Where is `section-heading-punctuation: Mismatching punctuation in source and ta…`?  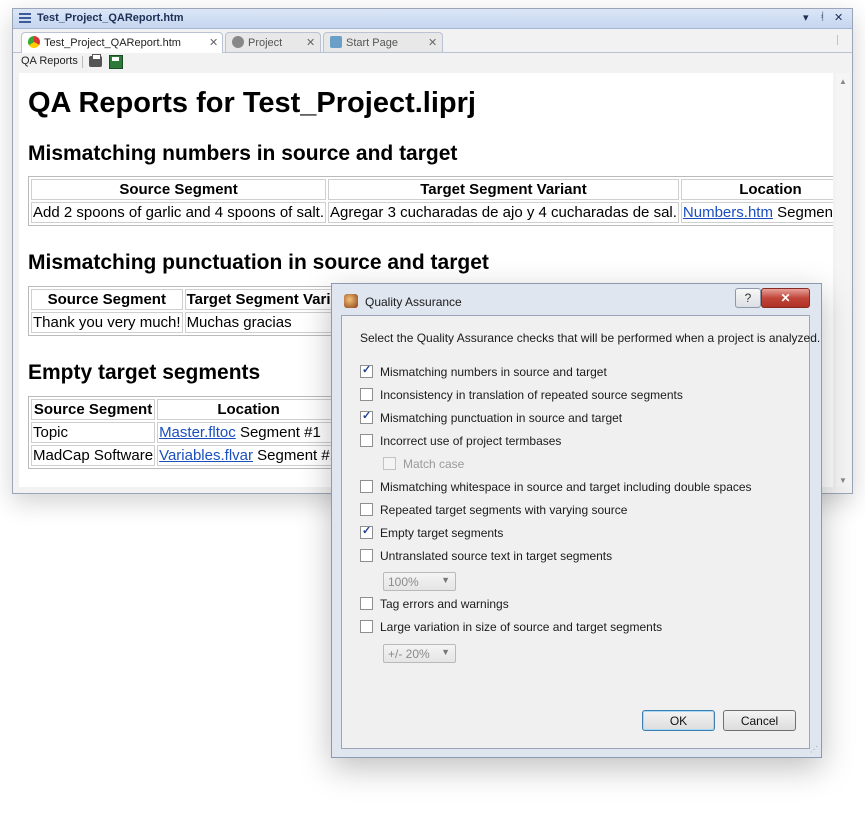 section-heading-punctuation: Mismatching punctuation in source and ta… is located at coordinates (258, 262).